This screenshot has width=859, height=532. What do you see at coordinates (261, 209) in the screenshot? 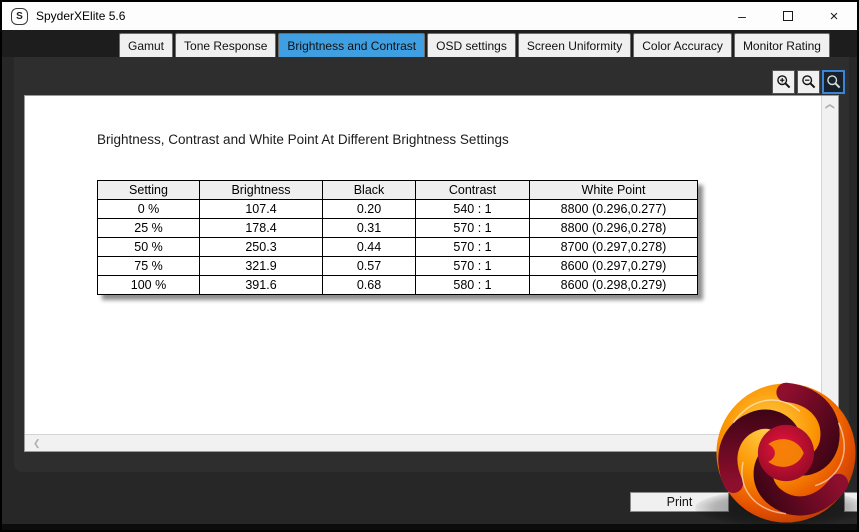
I see `table-cell: 107.4` at bounding box center [261, 209].